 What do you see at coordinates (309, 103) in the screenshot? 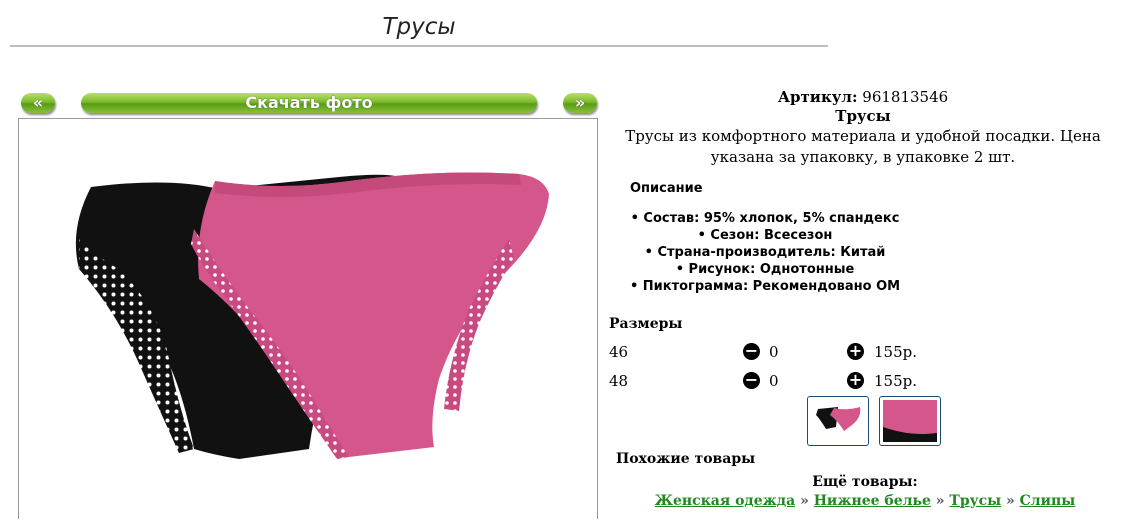
I see `download-photo-button: Скачать фото` at bounding box center [309, 103].